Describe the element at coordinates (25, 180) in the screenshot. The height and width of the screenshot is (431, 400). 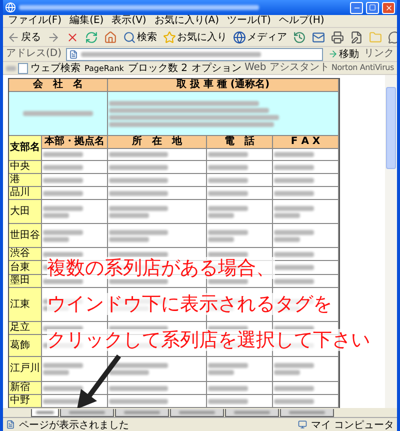
I see `row-header: 港` at that location.